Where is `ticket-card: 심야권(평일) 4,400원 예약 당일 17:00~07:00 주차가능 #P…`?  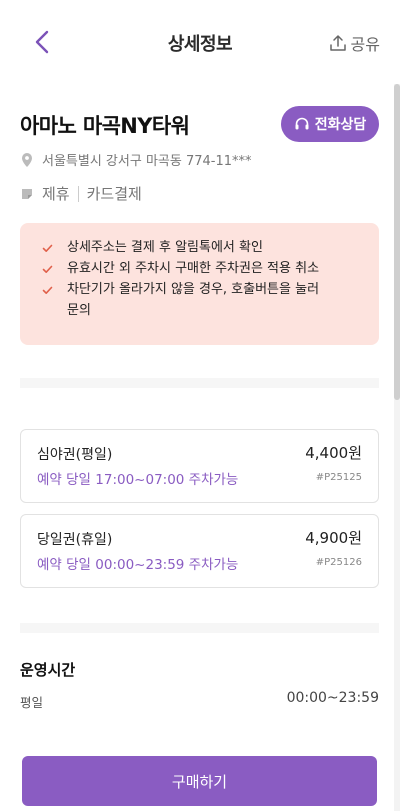 ticket-card: 심야권(평일) 4,400원 예약 당일 17:00~07:00 주차가능 #P… is located at coordinates (199, 466).